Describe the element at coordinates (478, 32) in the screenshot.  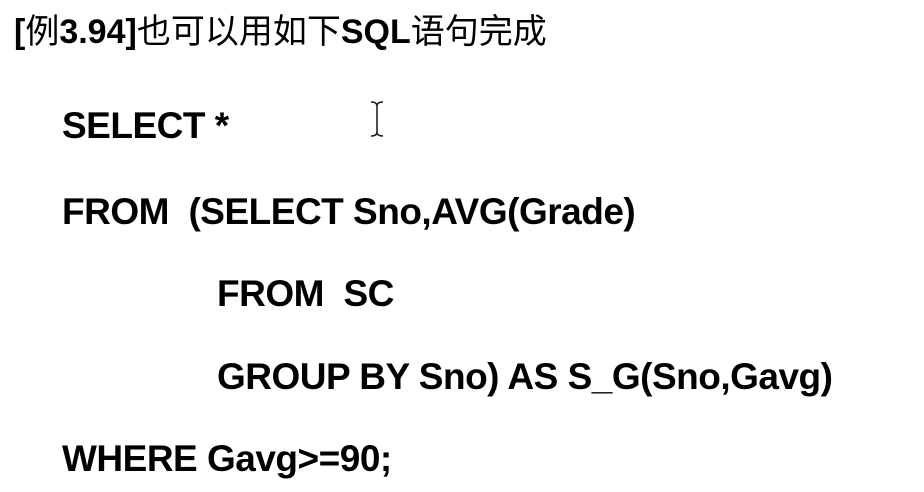
I see `title-text-part2: 语句完成` at that location.